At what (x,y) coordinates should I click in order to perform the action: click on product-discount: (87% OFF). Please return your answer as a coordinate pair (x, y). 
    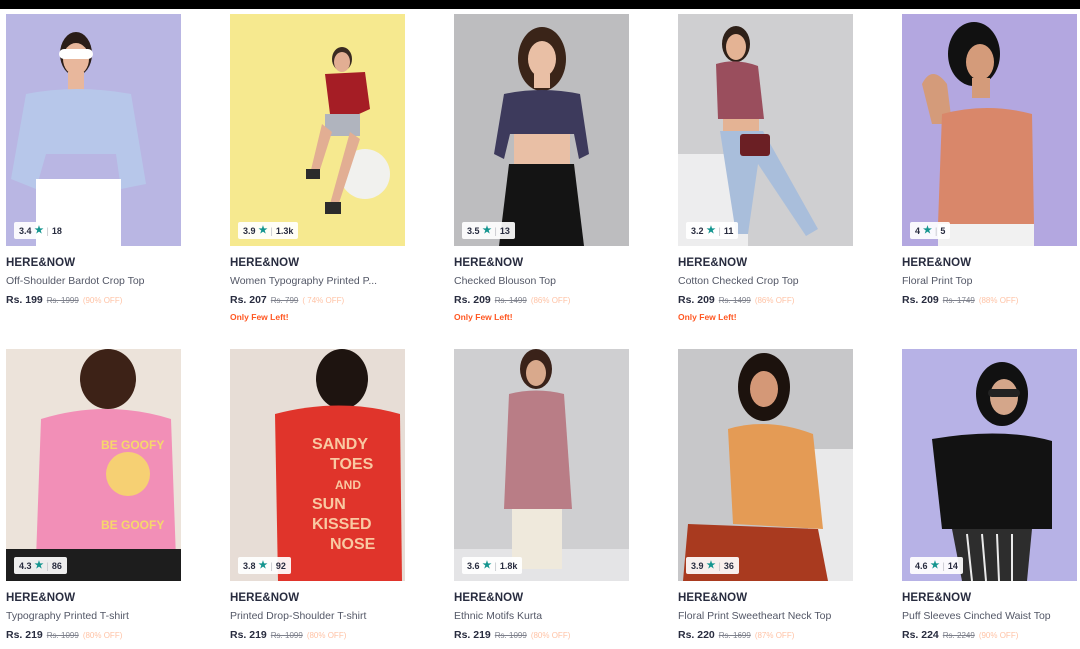
    Looking at the image, I should click on (774, 635).